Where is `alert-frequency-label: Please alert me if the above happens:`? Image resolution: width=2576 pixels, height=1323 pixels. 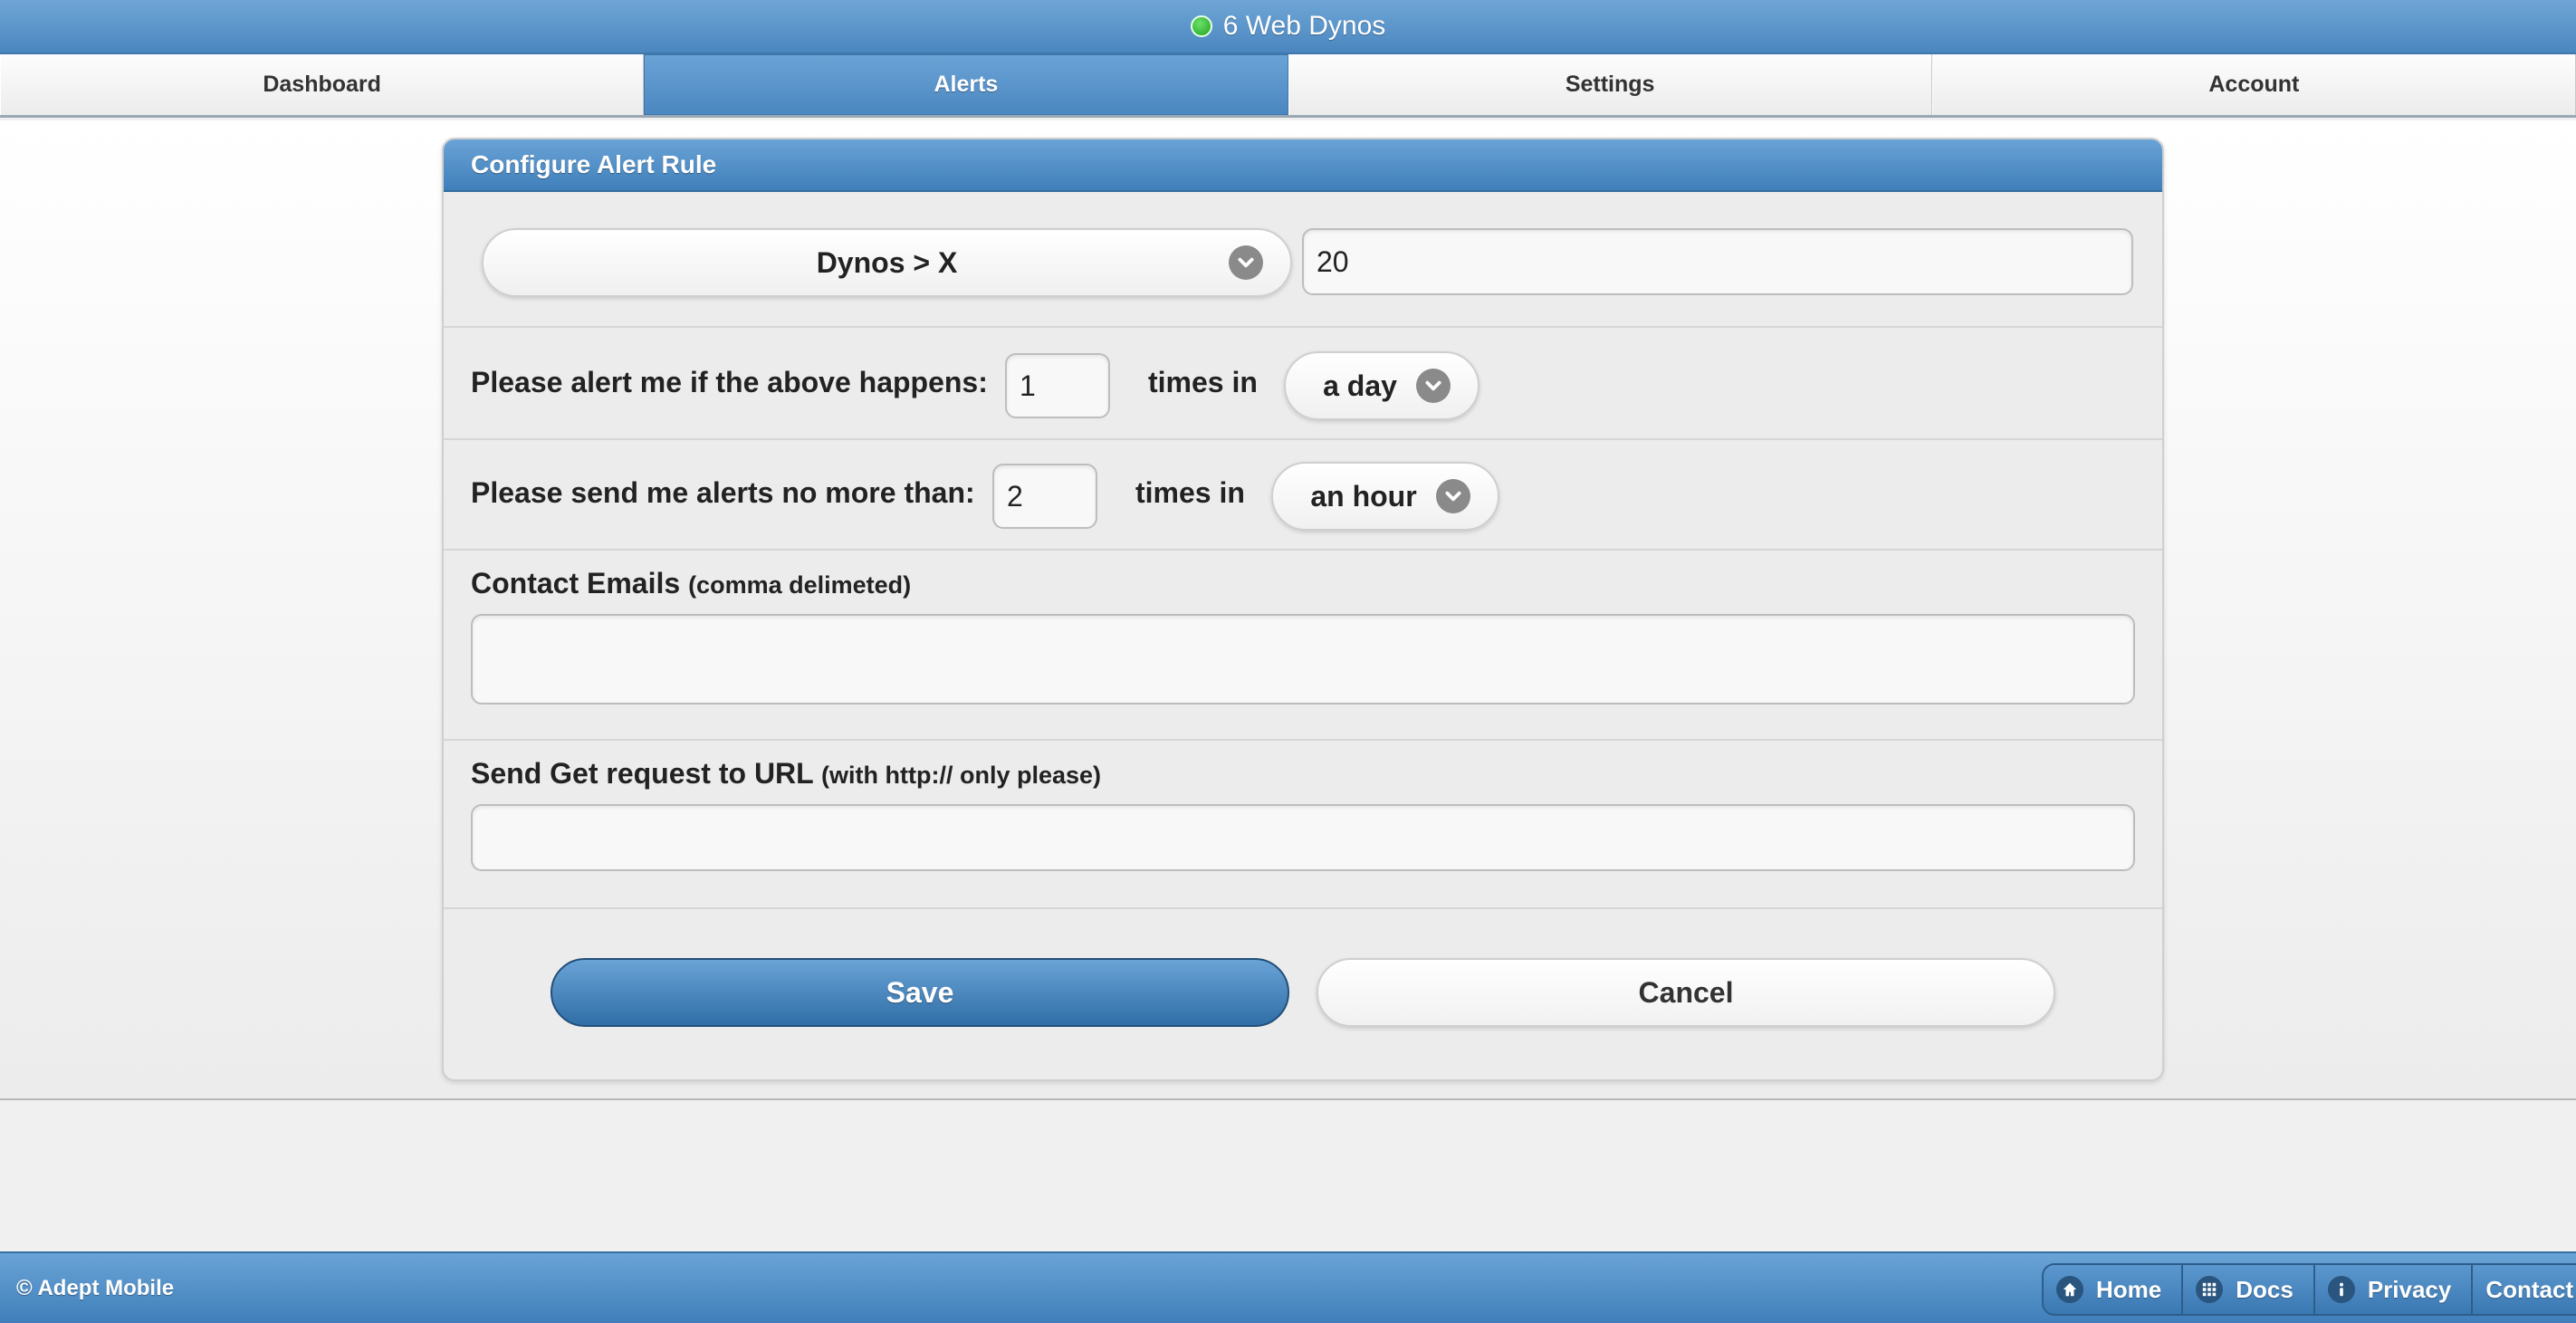
alert-frequency-label: Please alert me if the above happens: is located at coordinates (729, 382).